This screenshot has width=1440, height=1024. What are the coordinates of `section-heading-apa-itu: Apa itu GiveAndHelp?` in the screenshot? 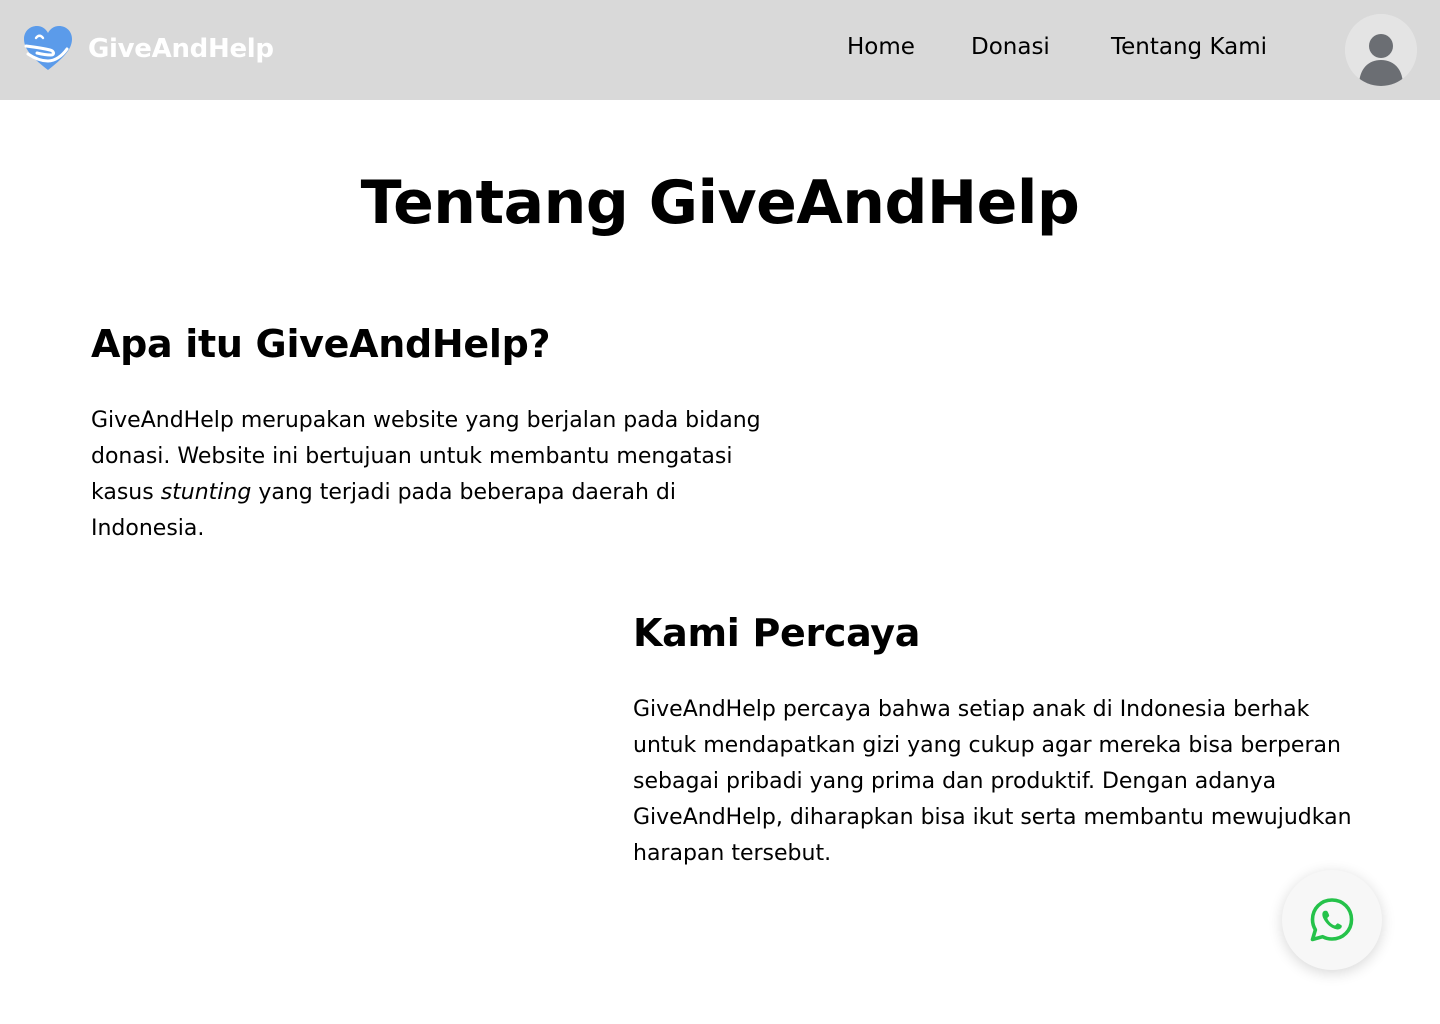 It's located at (321, 344).